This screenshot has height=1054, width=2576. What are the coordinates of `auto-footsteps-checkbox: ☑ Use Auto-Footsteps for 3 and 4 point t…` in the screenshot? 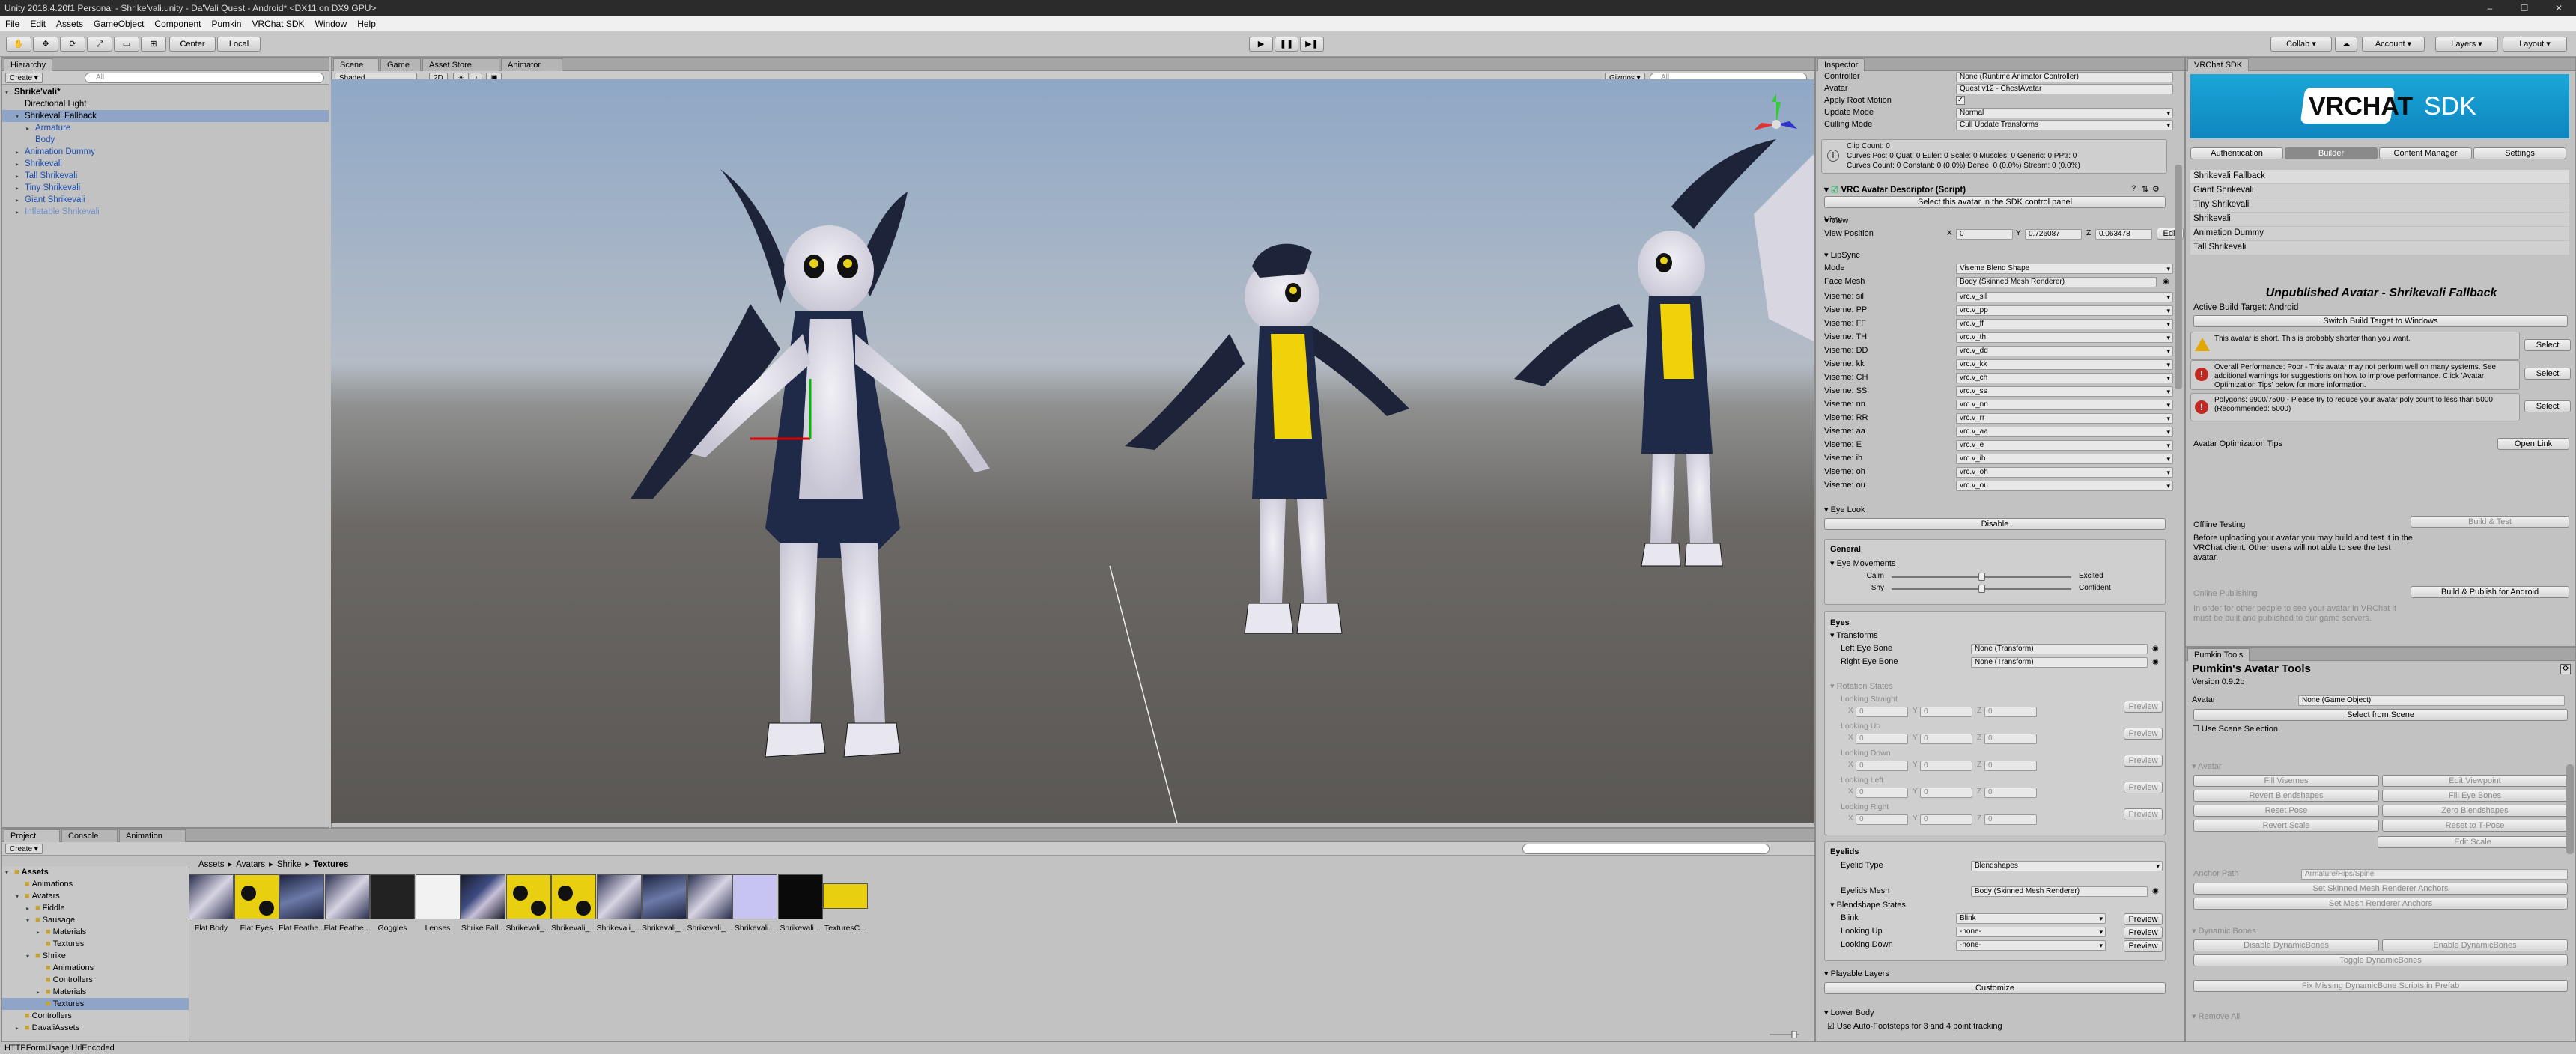 It's located at (1914, 1026).